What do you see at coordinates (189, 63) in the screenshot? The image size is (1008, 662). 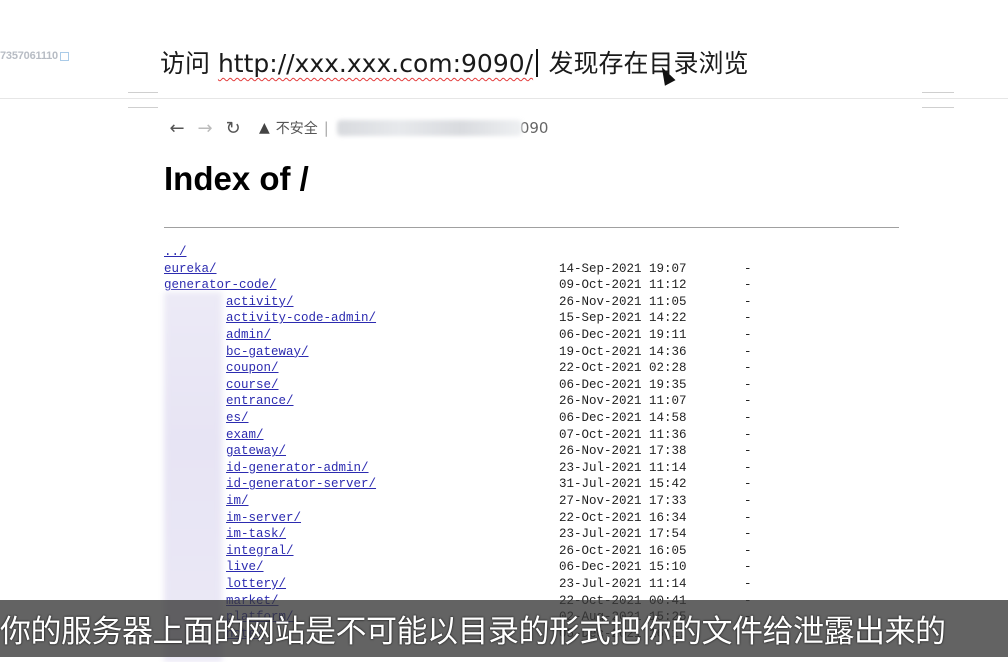 I see `caption-prefix: 访问` at bounding box center [189, 63].